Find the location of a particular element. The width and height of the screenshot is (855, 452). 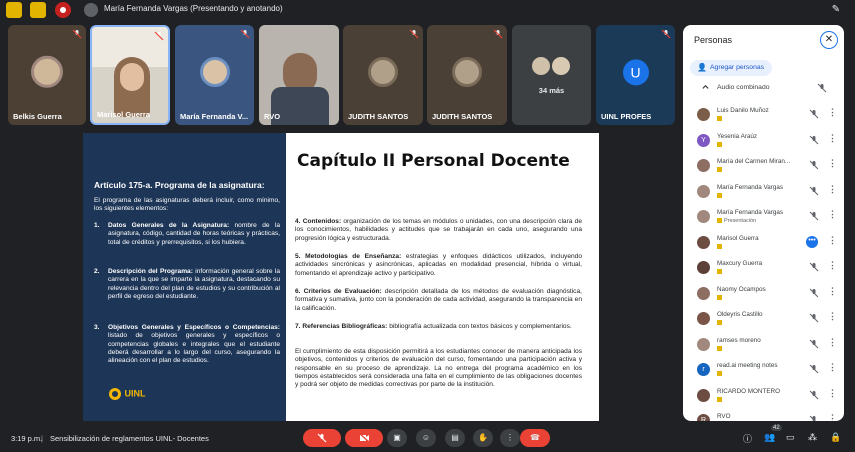

present-screen-button: ▣ is located at coordinates (397, 438).